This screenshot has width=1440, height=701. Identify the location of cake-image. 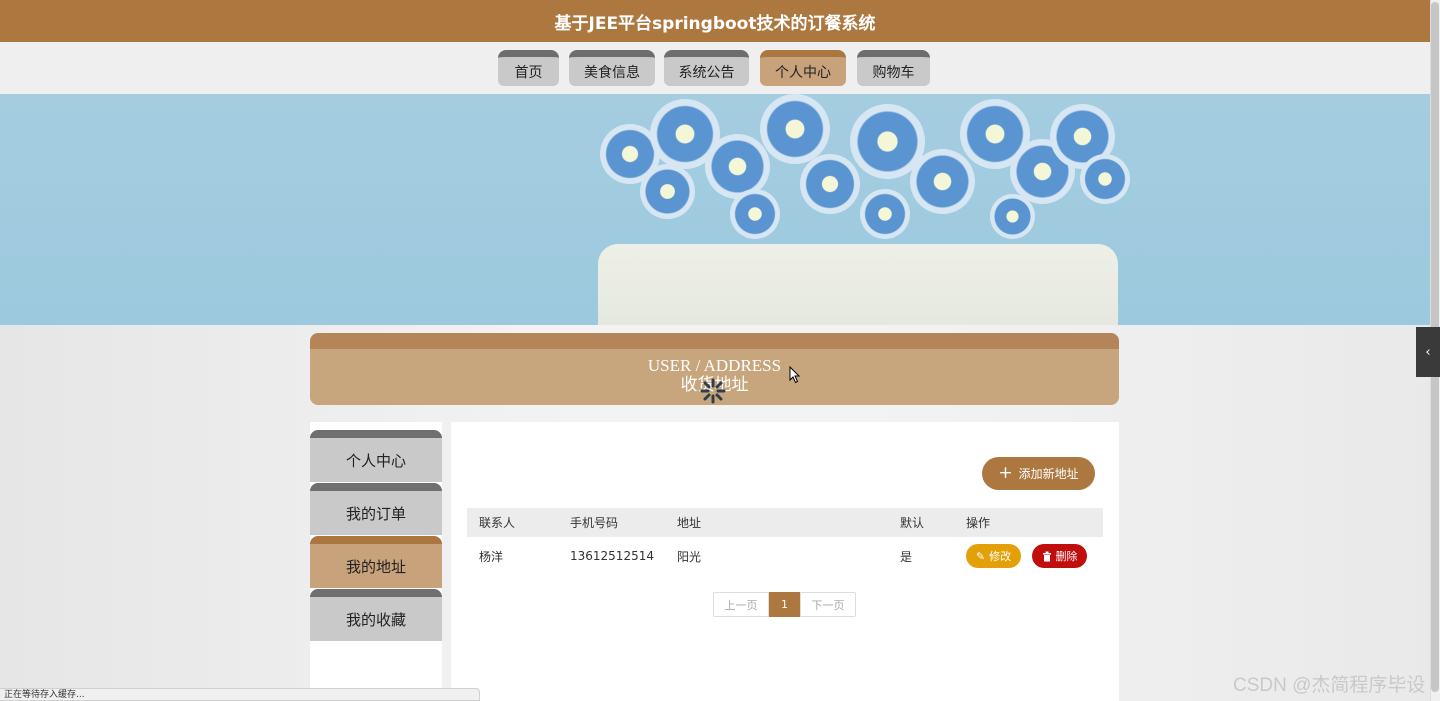
(858, 284).